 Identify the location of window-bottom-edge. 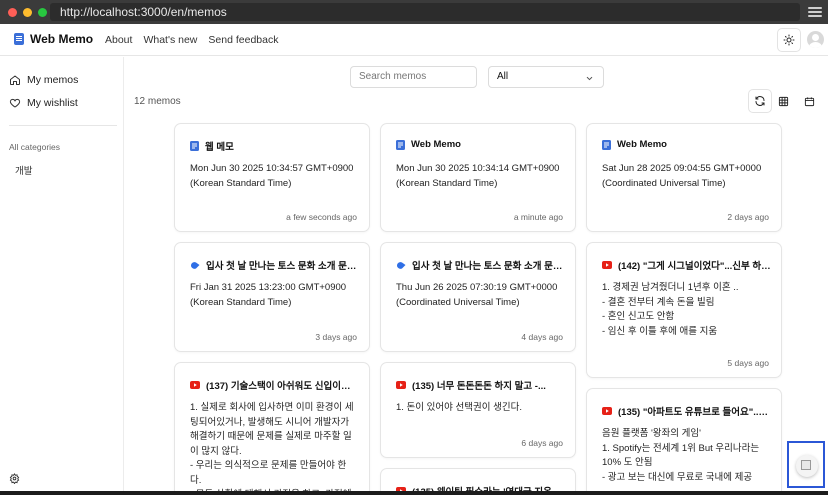
(414, 493).